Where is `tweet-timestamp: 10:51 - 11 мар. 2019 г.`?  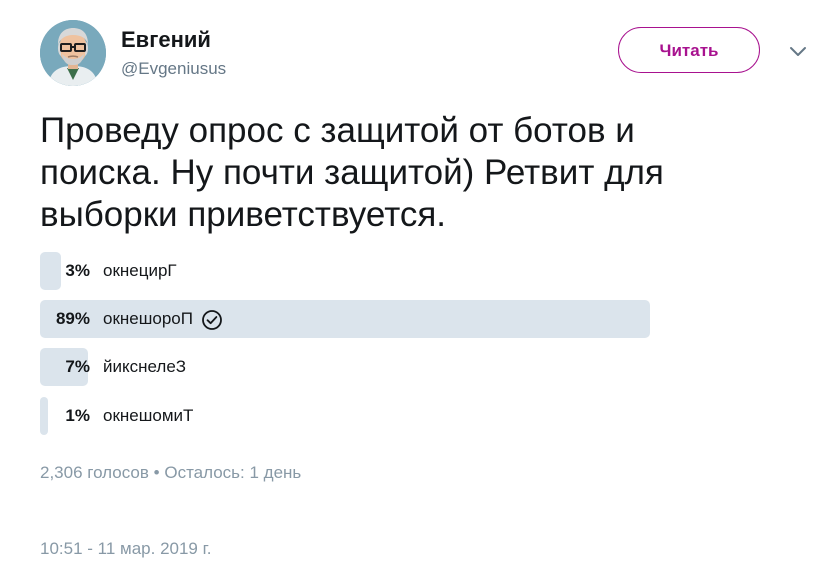
tweet-timestamp: 10:51 - 11 мар. 2019 г. is located at coordinates (125, 549).